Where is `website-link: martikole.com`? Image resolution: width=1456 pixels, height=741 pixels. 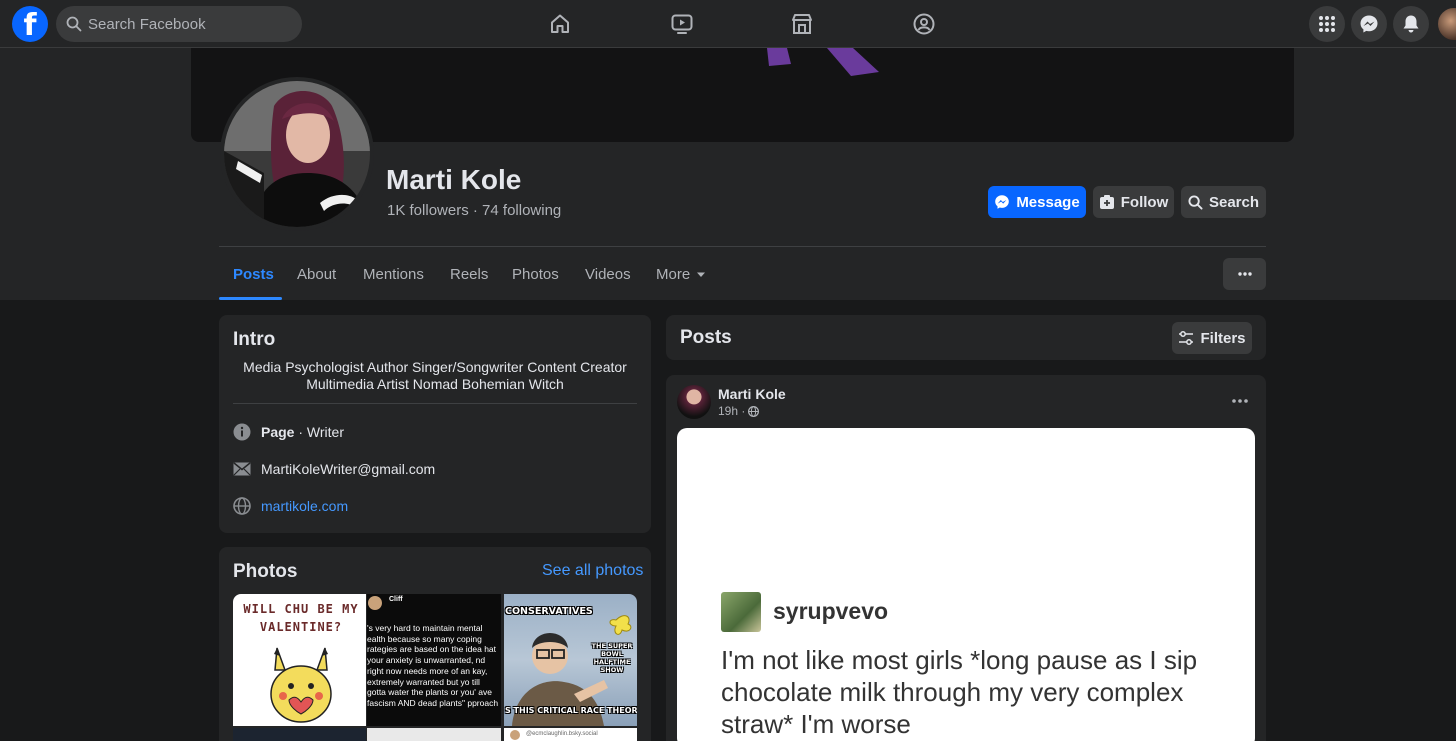
website-link: martikole.com is located at coordinates (304, 506).